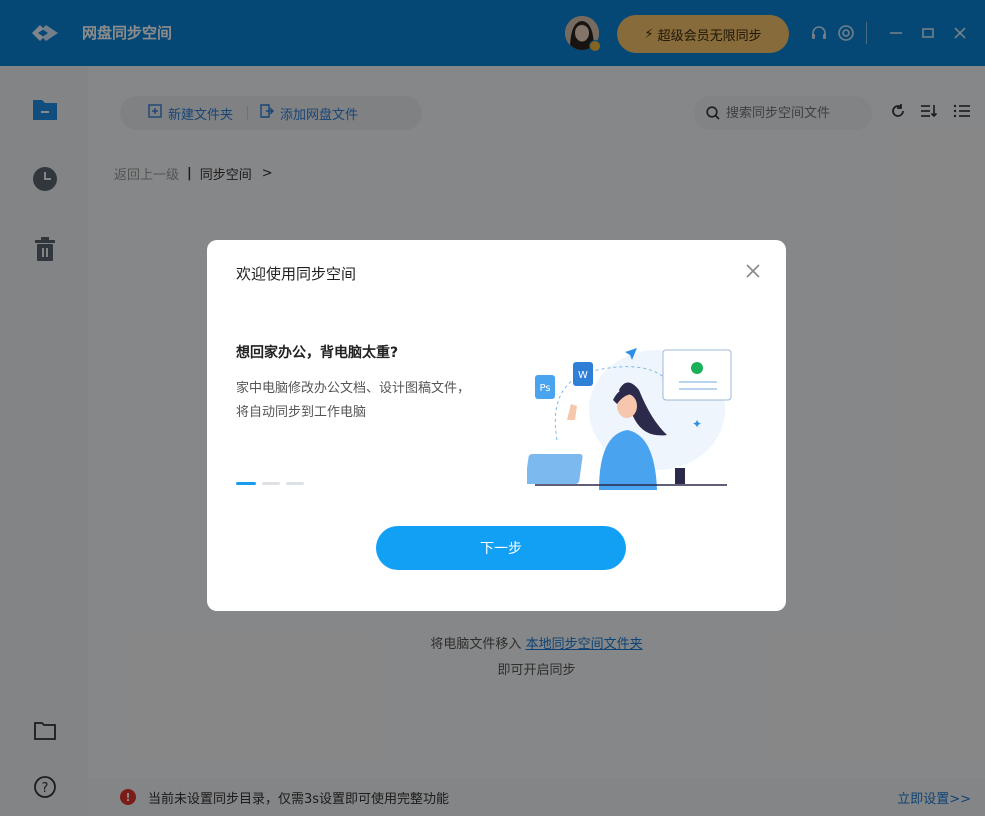  What do you see at coordinates (501, 548) in the screenshot?
I see `next-step-button: 下一步` at bounding box center [501, 548].